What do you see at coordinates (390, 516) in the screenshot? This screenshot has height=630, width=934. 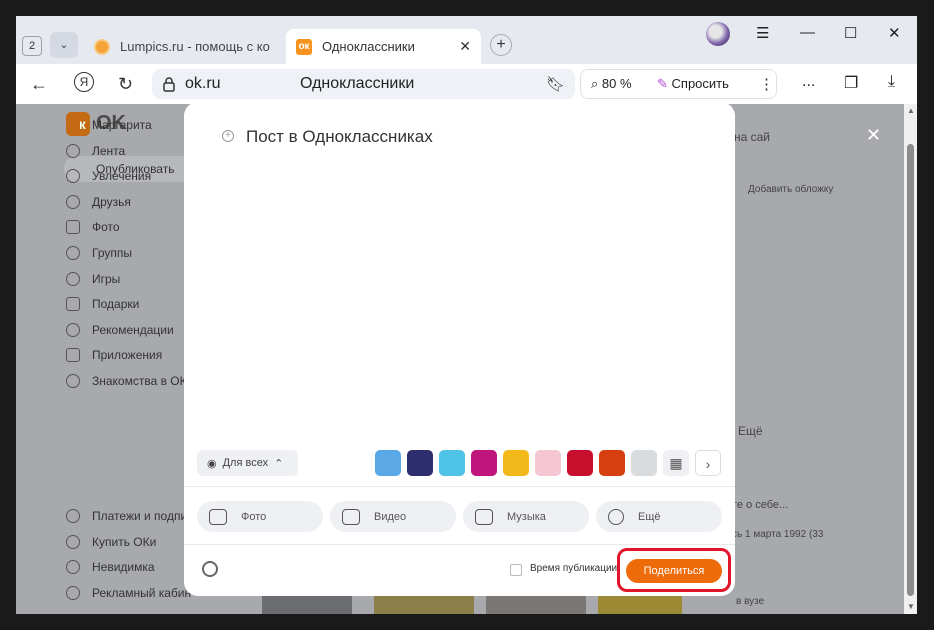 I see `attach-label: Видео` at bounding box center [390, 516].